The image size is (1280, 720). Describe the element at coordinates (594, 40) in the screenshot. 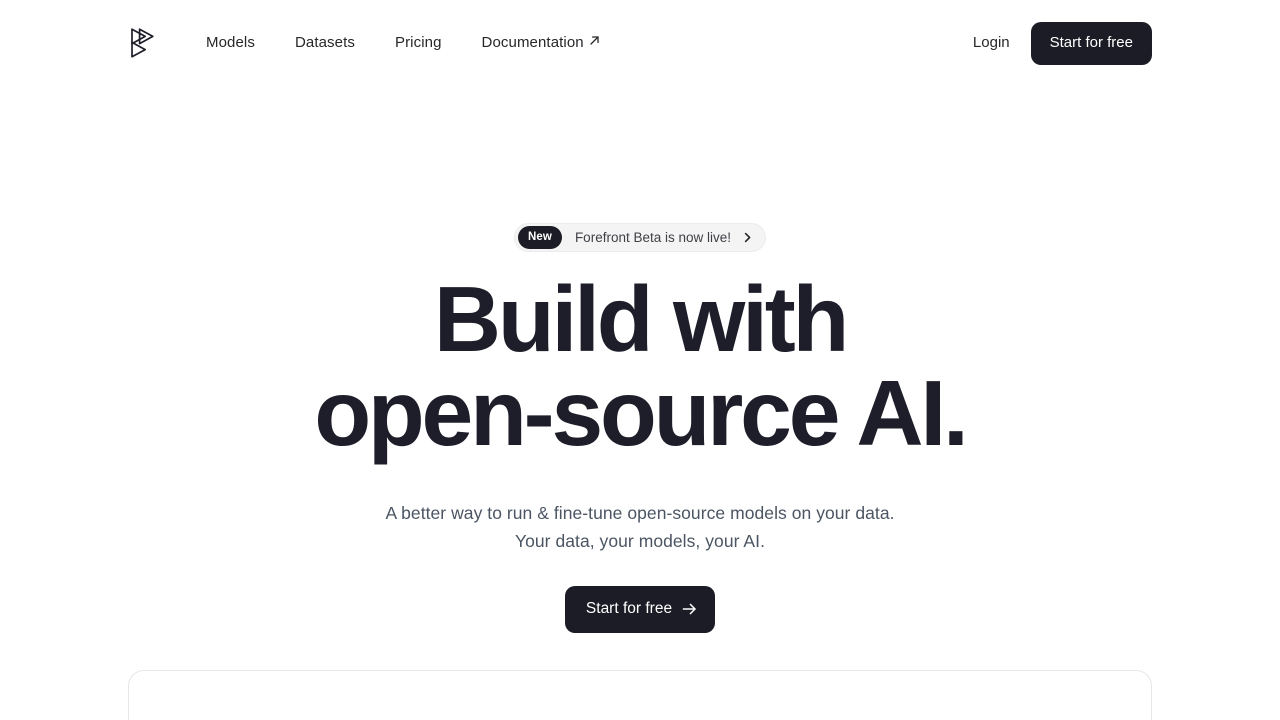

I see `external-link-arrow-icon` at that location.